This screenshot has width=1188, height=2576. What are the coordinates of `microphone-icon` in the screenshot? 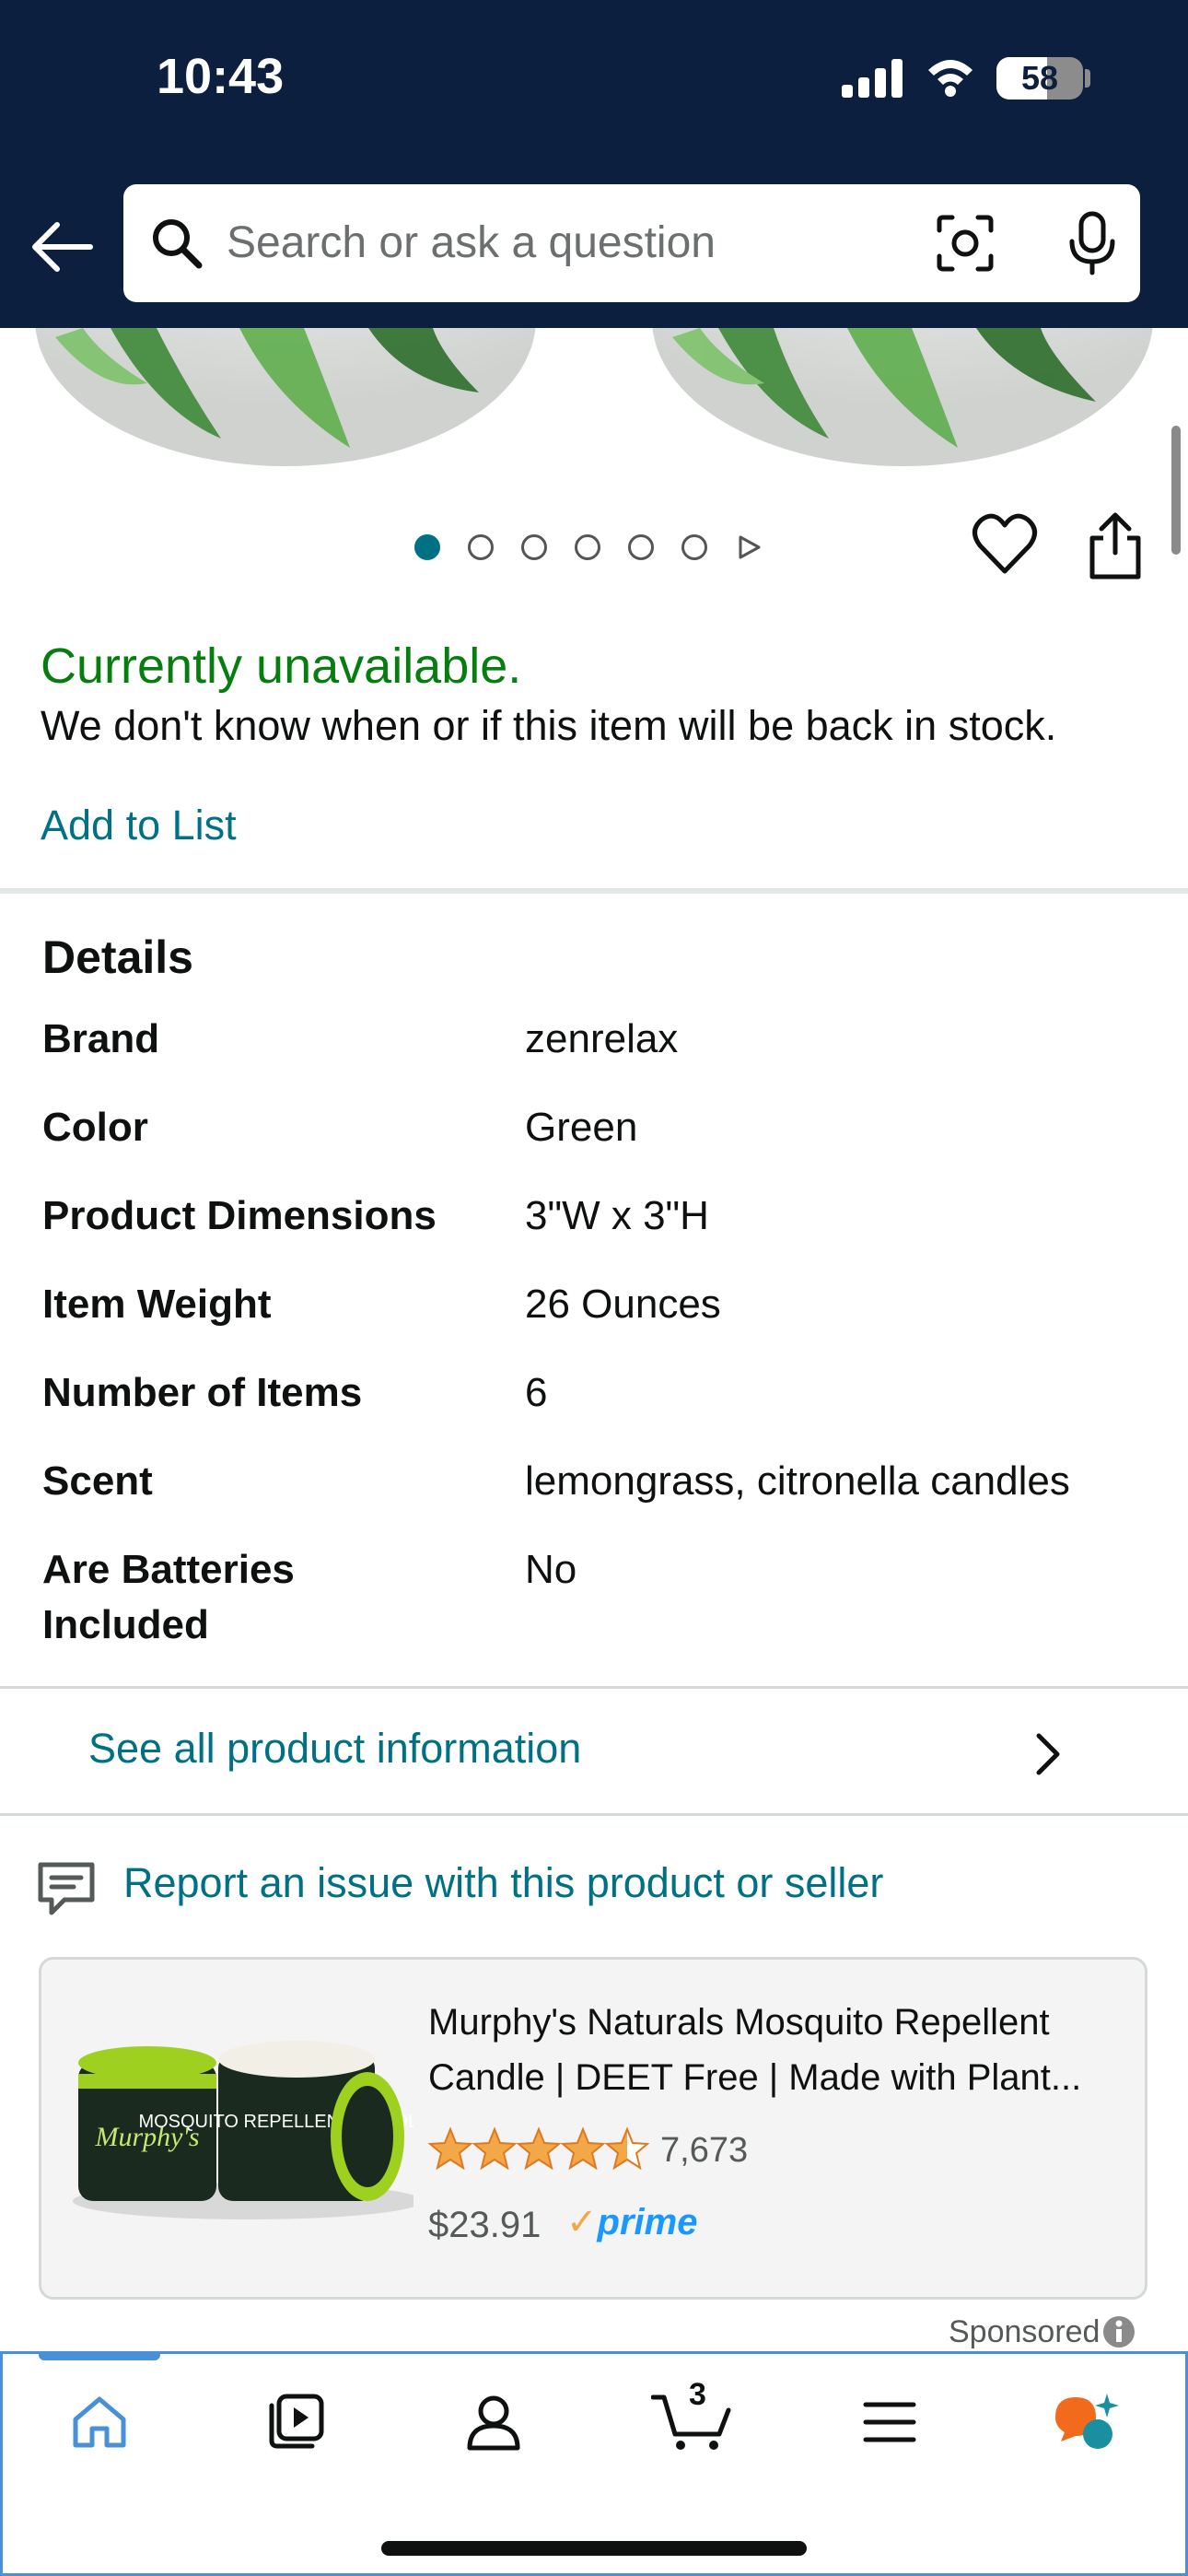 It's located at (1092, 243).